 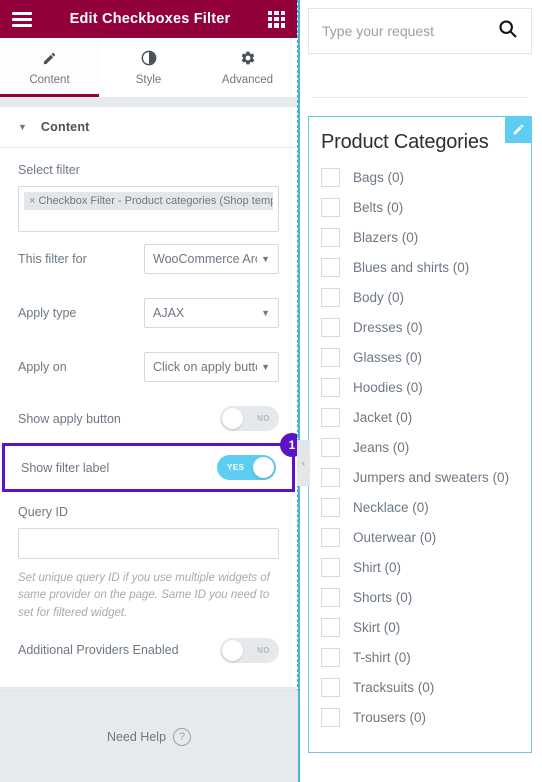 I want to click on checkbox-list-item: Bags (0), so click(x=420, y=177).